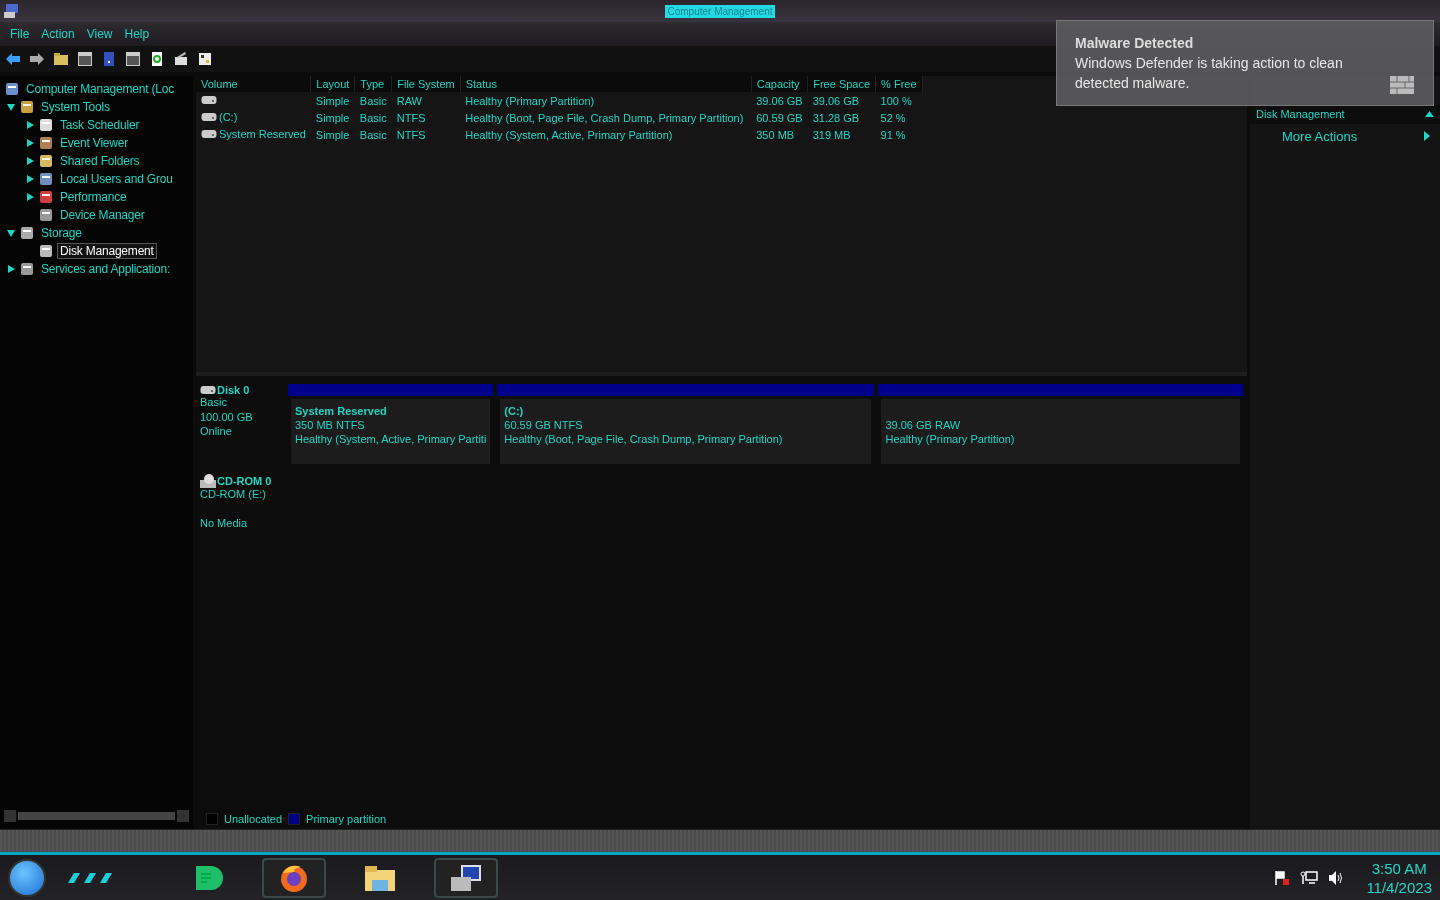 Image resolution: width=1440 pixels, height=900 pixels. I want to click on table-cell: System Reserved, so click(262, 134).